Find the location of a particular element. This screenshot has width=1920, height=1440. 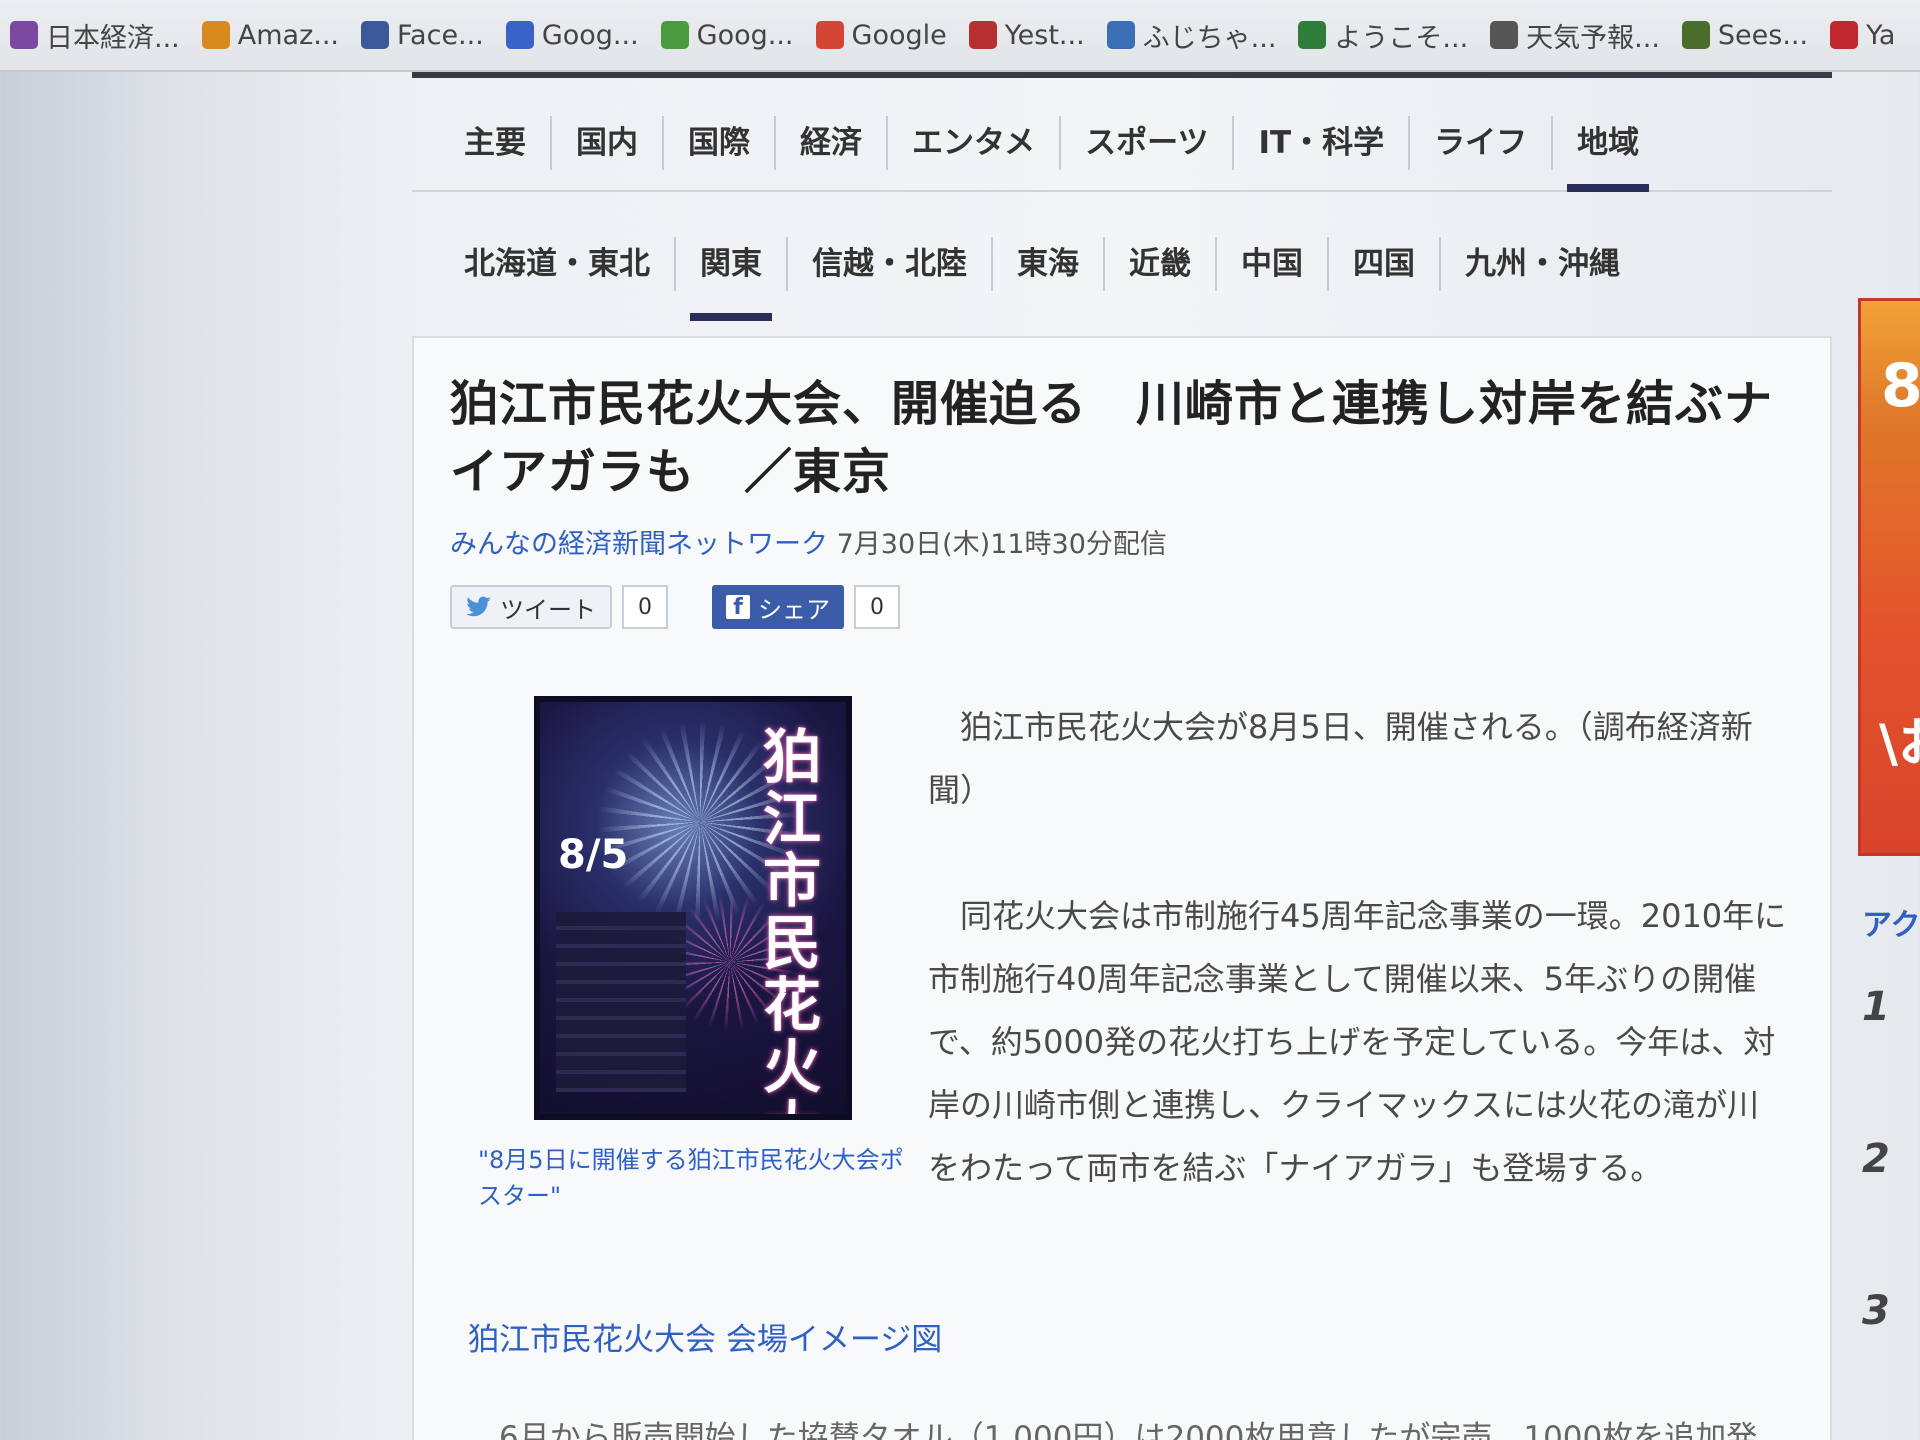

poster-info-block is located at coordinates (621, 1002).